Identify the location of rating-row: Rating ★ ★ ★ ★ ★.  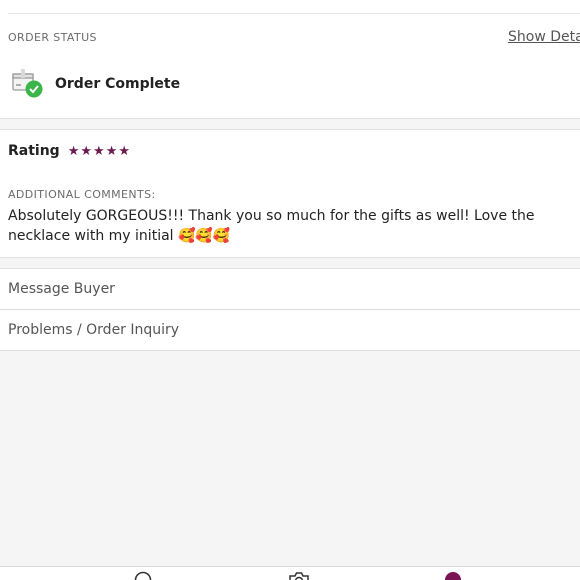
(69, 151).